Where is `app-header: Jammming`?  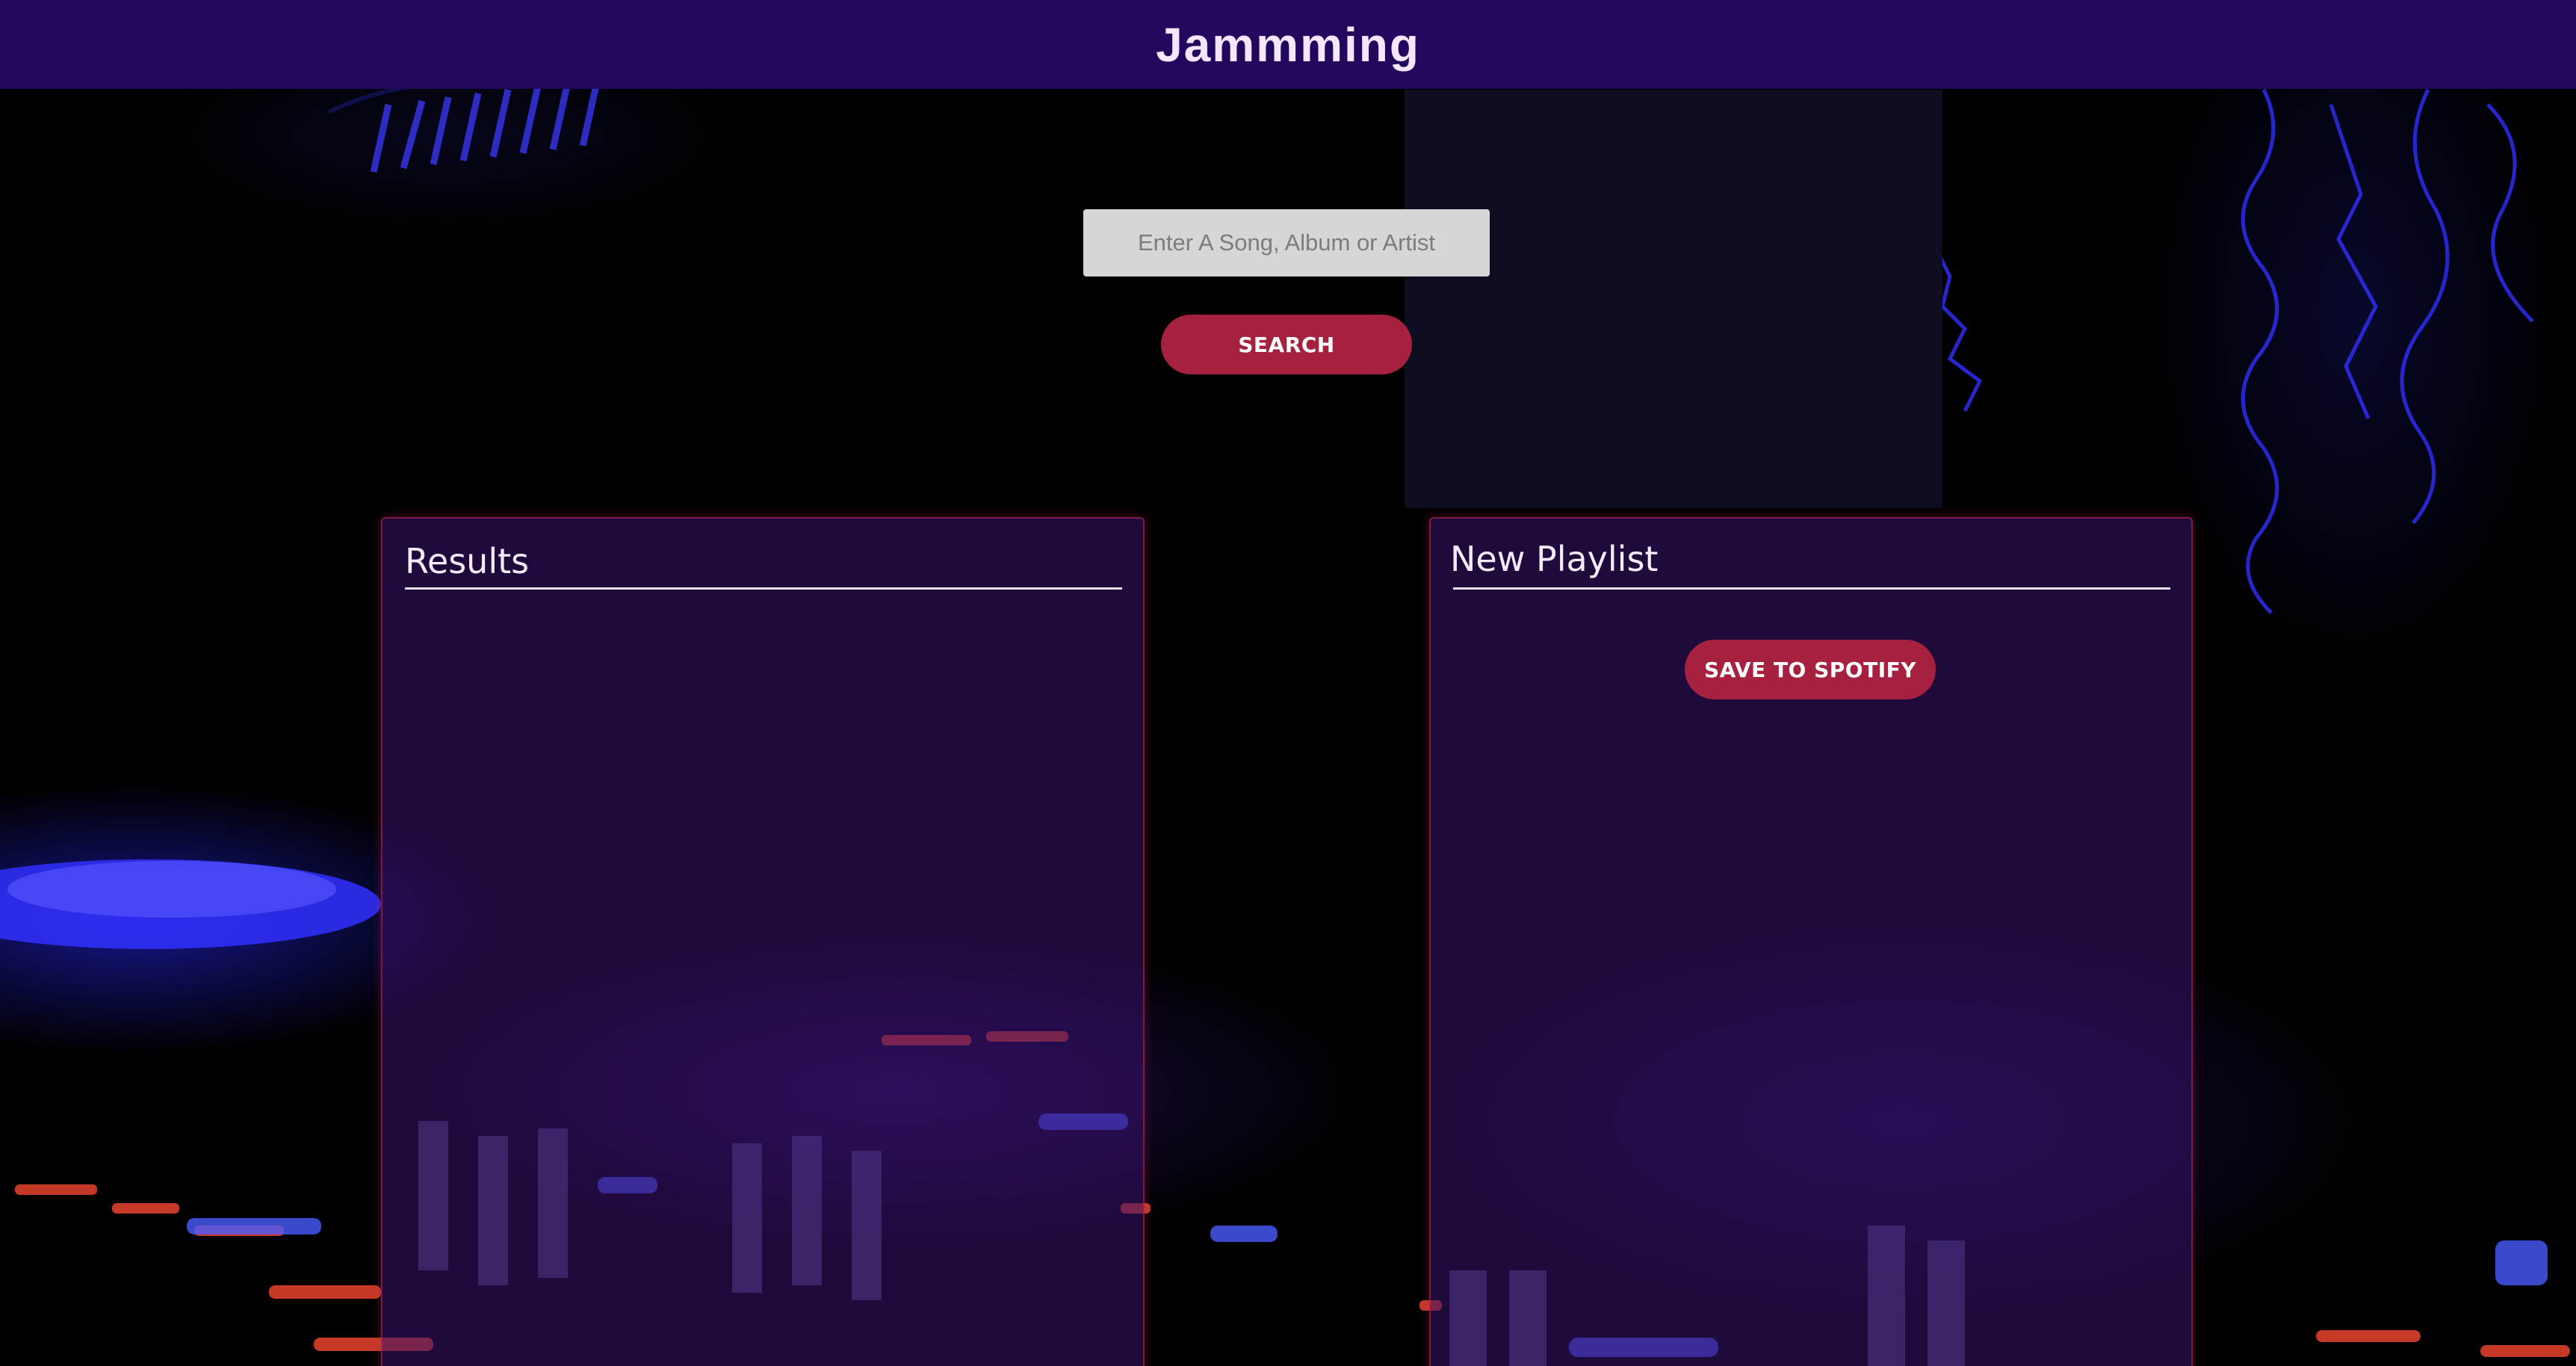
app-header: Jammming is located at coordinates (1288, 45).